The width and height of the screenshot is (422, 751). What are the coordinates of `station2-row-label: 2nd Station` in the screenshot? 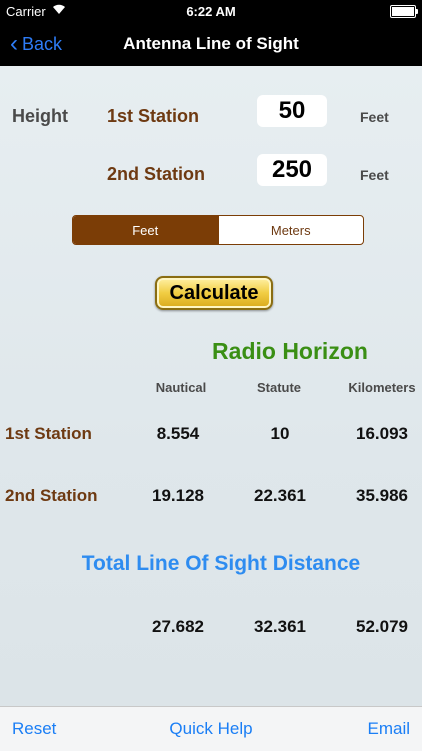 It's located at (51, 495).